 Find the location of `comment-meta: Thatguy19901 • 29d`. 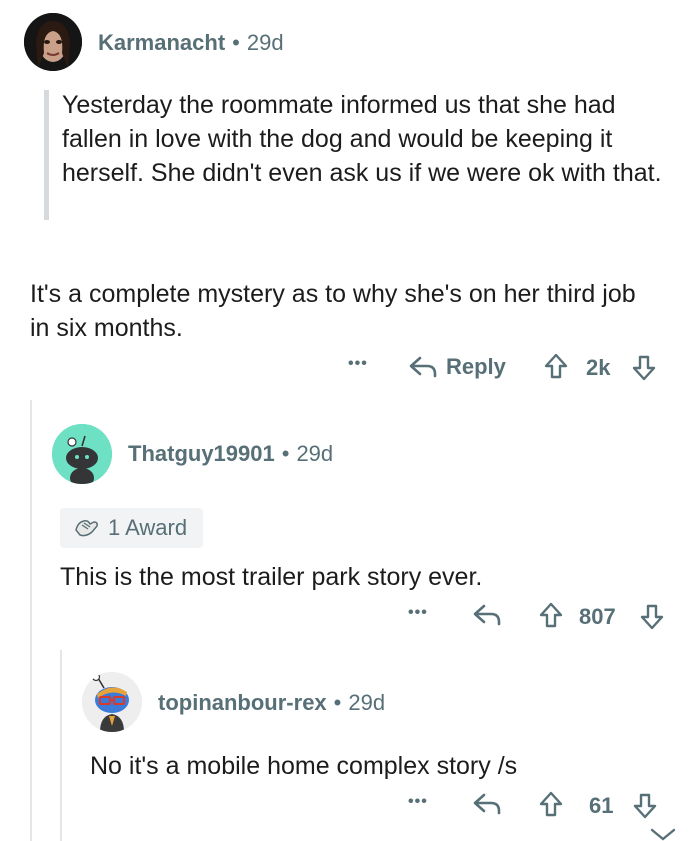

comment-meta: Thatguy19901 • 29d is located at coordinates (230, 454).